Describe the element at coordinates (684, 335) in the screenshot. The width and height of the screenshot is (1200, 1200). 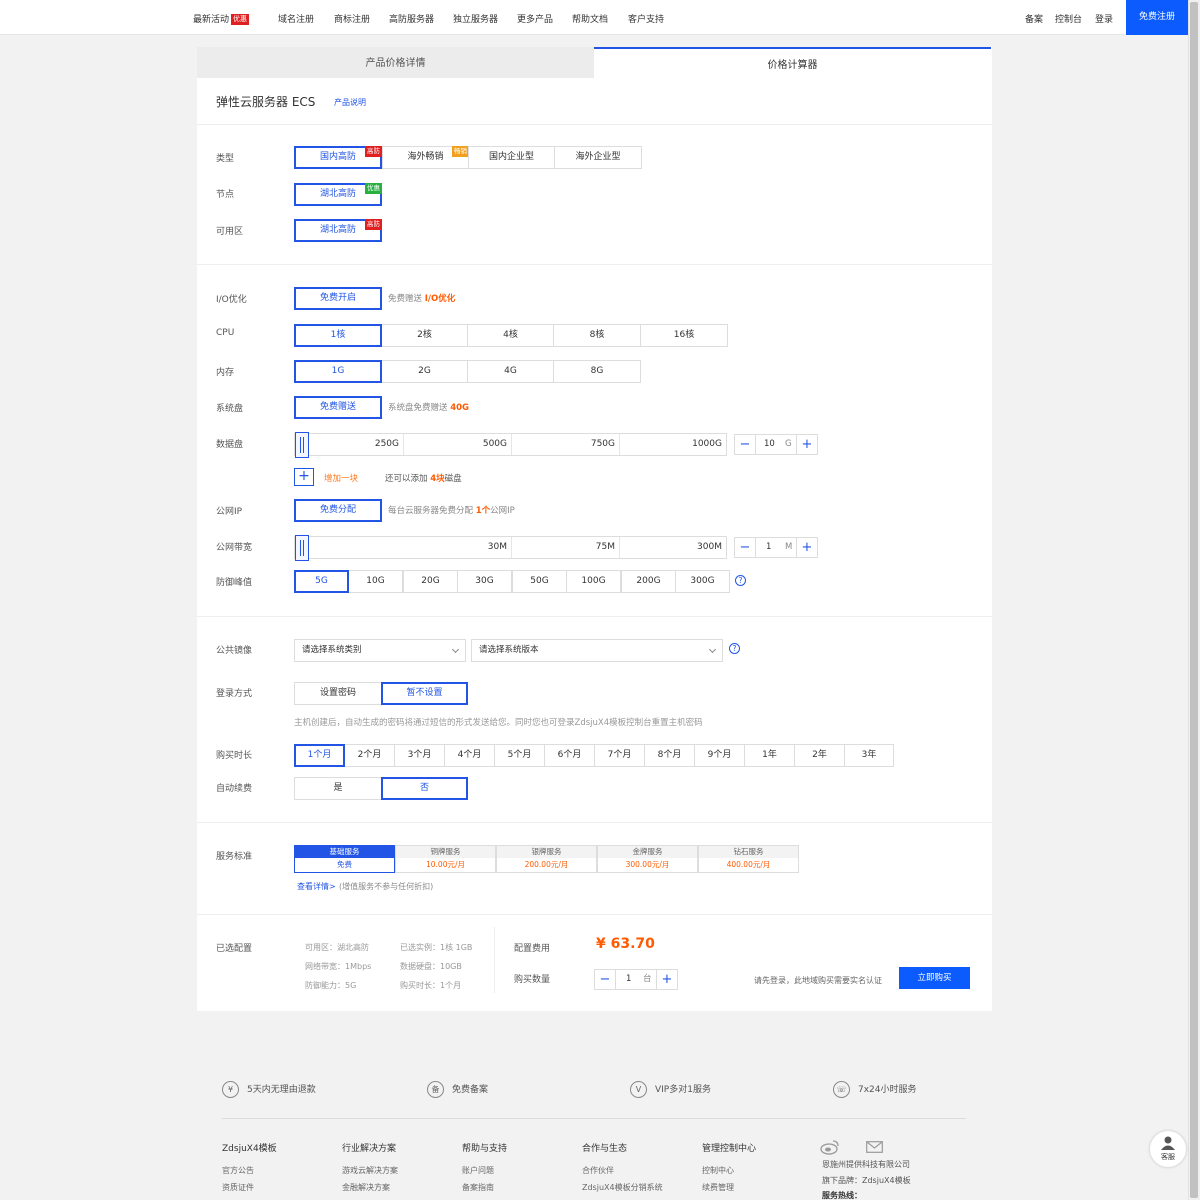
I see `cpu-option: 16核` at that location.